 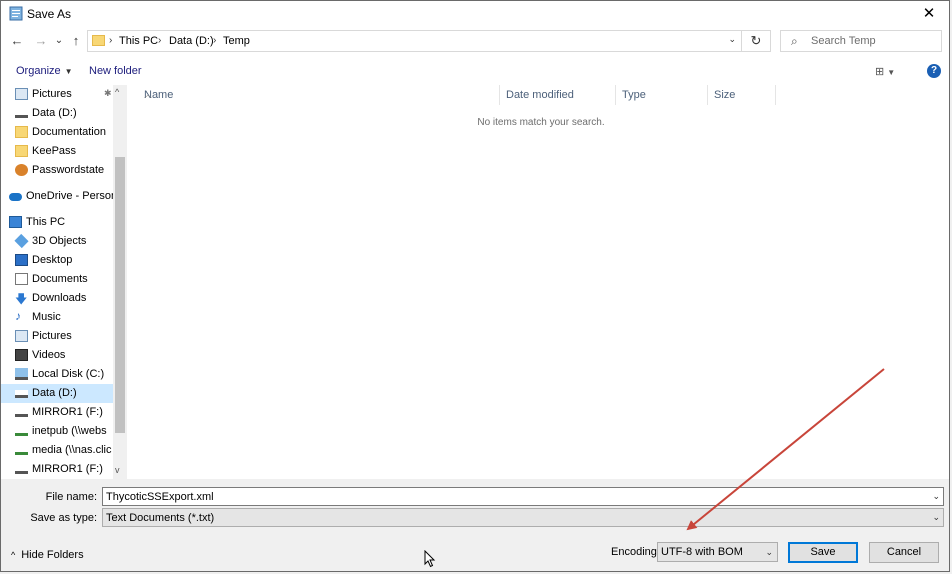 I want to click on sidebar-item: Local Disk (C:), so click(x=57, y=374).